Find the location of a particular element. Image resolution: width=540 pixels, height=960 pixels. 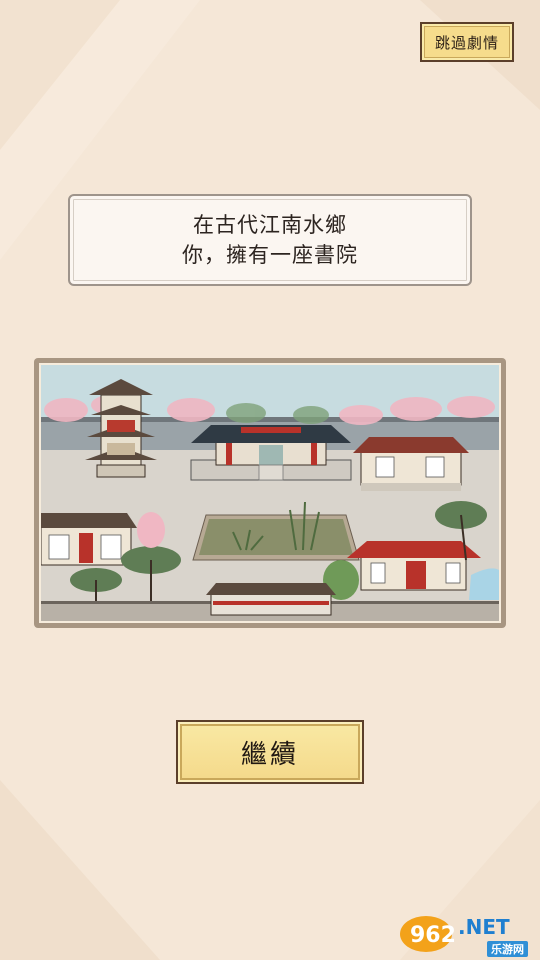

watermark-subtext: 乐游网 is located at coordinates (507, 949).